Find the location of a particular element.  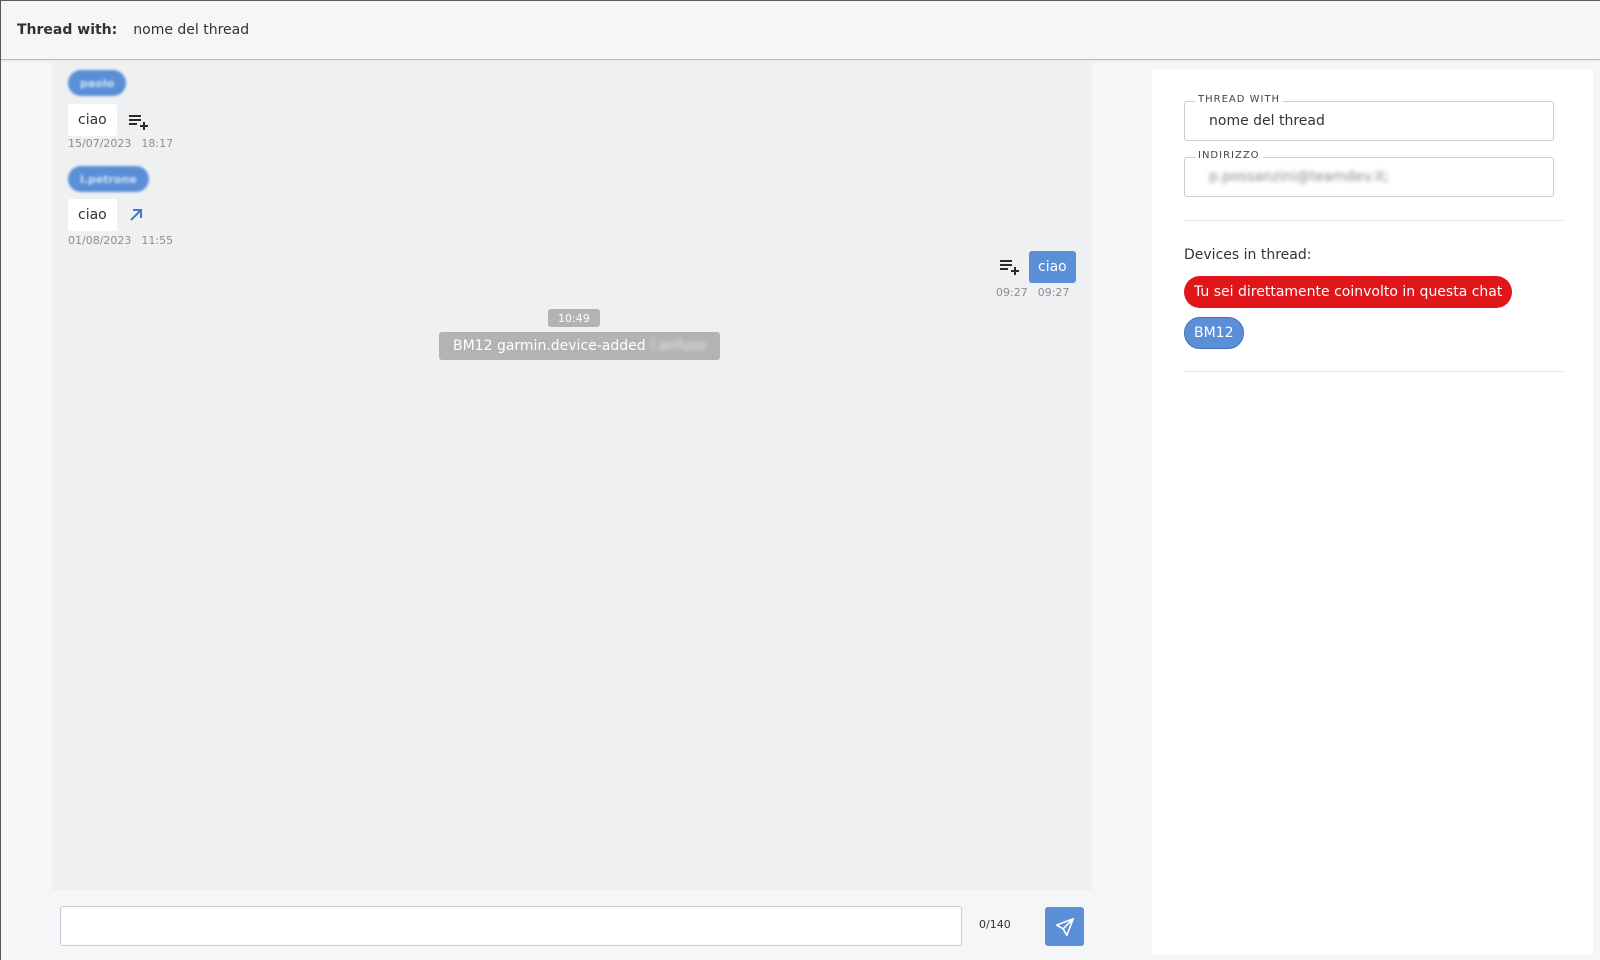

system-message-text: BM12 garmin.device-added is located at coordinates (549, 346).